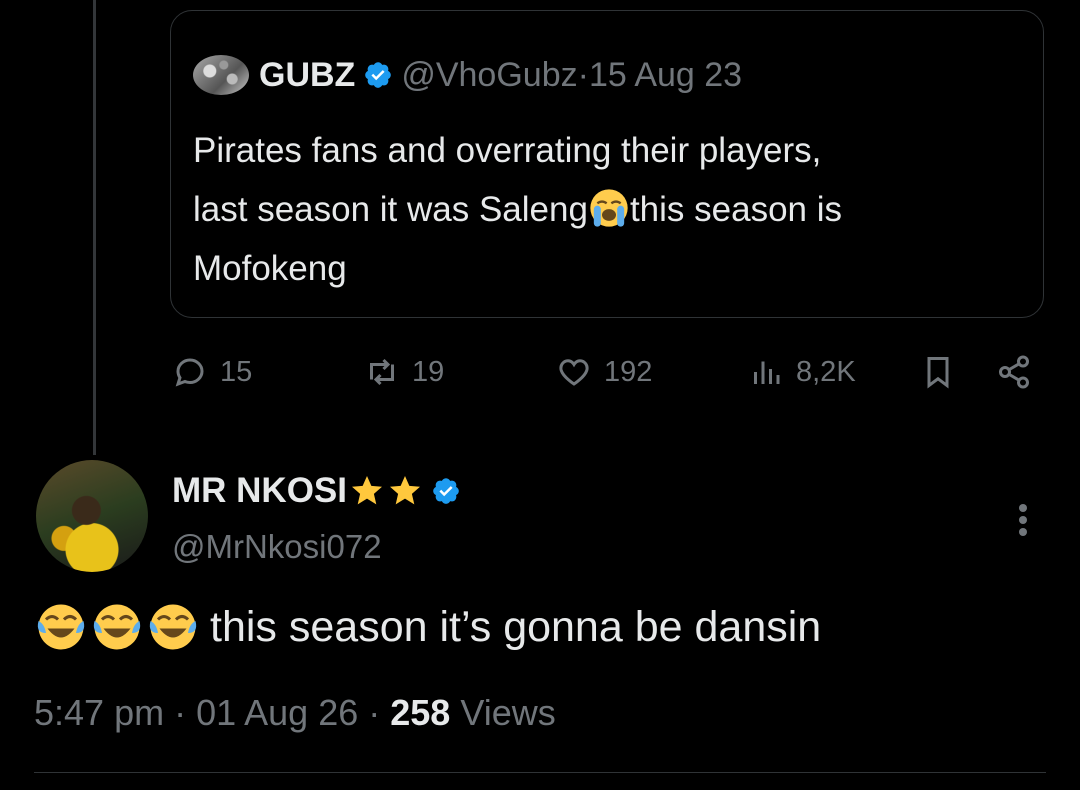  I want to click on quoted-text-line: last season it was Saleng this season is, so click(603, 209).